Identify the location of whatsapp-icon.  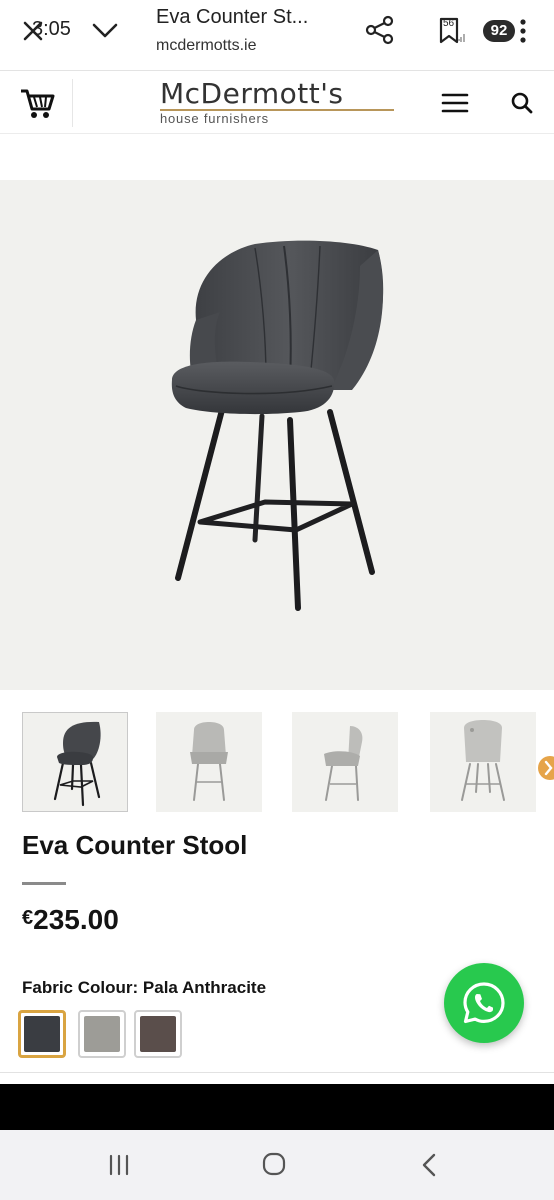
(484, 1003).